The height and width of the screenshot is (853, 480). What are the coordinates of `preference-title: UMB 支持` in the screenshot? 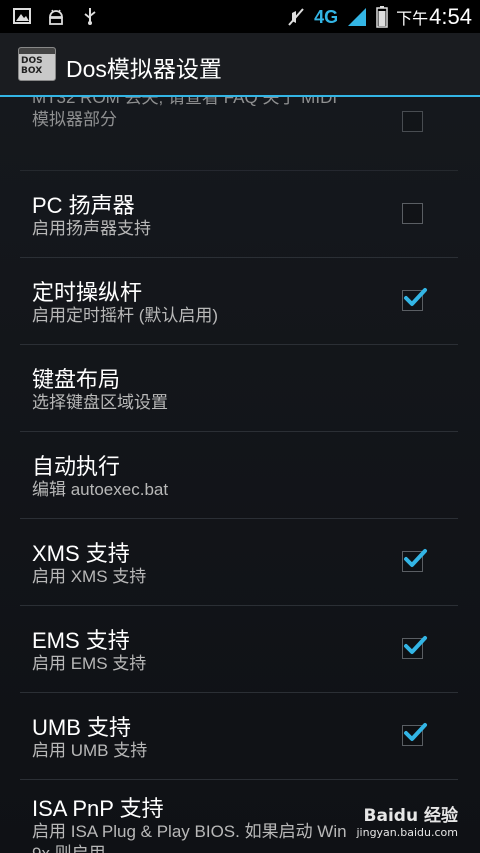 It's located at (82, 727).